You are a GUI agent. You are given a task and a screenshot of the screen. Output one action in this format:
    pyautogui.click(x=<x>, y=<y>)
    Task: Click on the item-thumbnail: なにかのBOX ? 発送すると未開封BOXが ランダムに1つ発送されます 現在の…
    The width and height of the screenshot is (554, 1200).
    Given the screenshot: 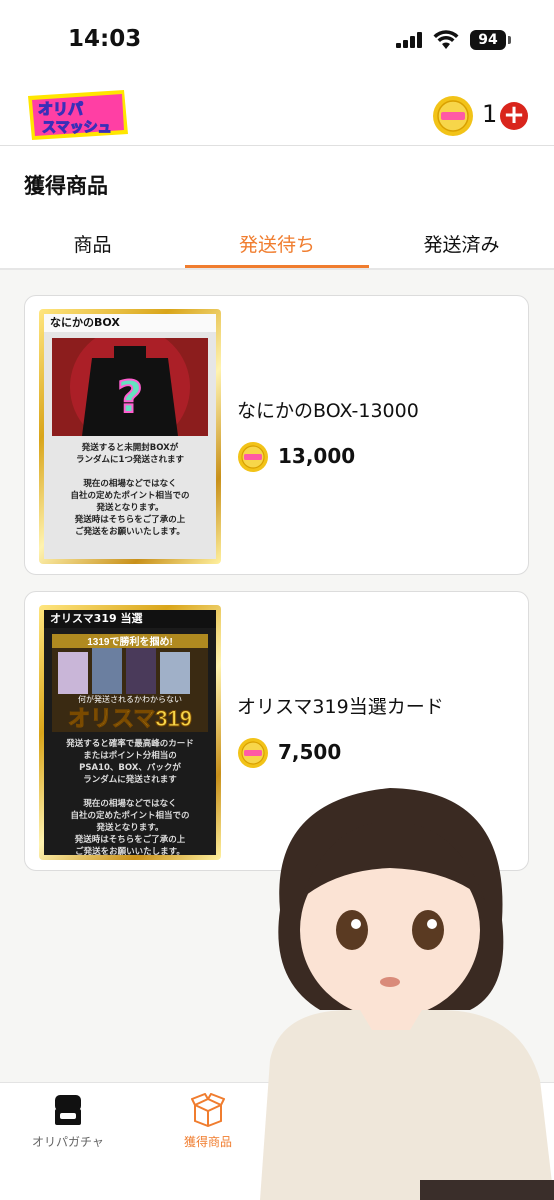 What is the action you would take?
    pyautogui.click(x=130, y=436)
    